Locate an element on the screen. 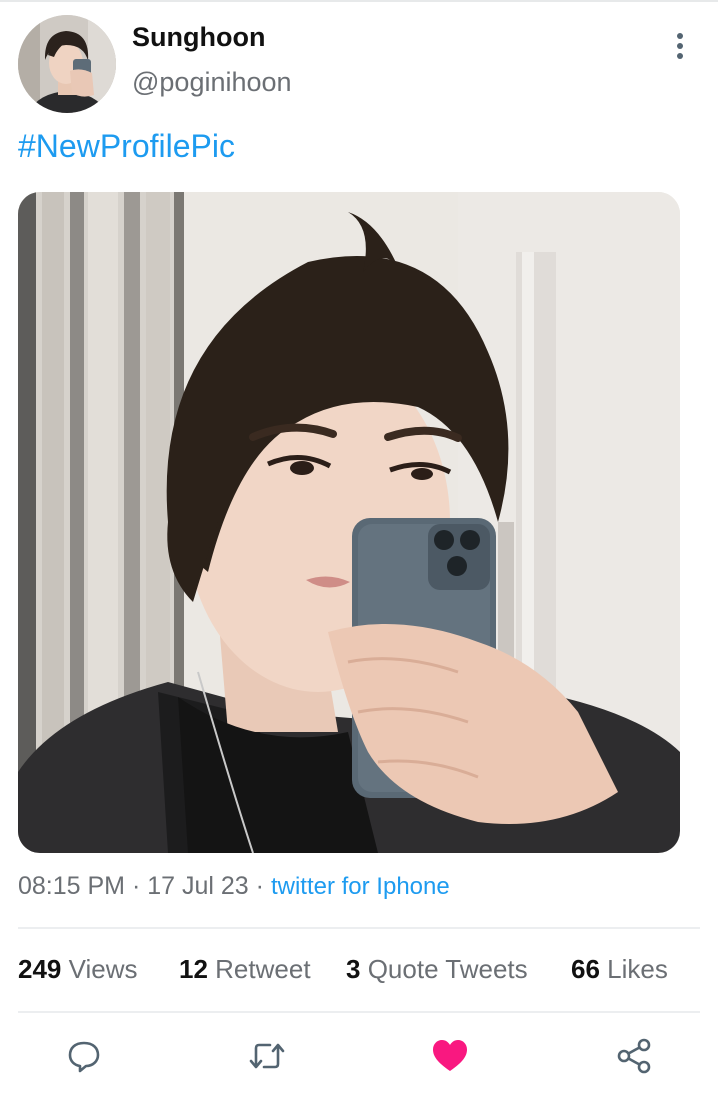 This screenshot has height=1099, width=718. top-border is located at coordinates (359, 1).